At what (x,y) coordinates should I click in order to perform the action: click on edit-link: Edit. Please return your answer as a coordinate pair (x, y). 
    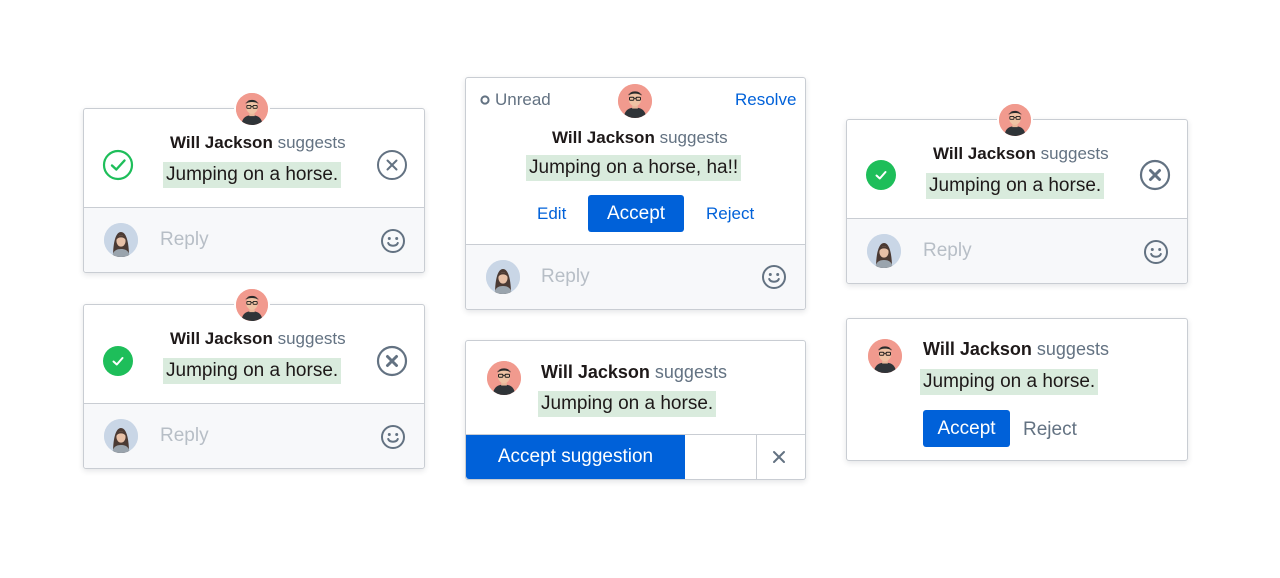
    Looking at the image, I should click on (551, 214).